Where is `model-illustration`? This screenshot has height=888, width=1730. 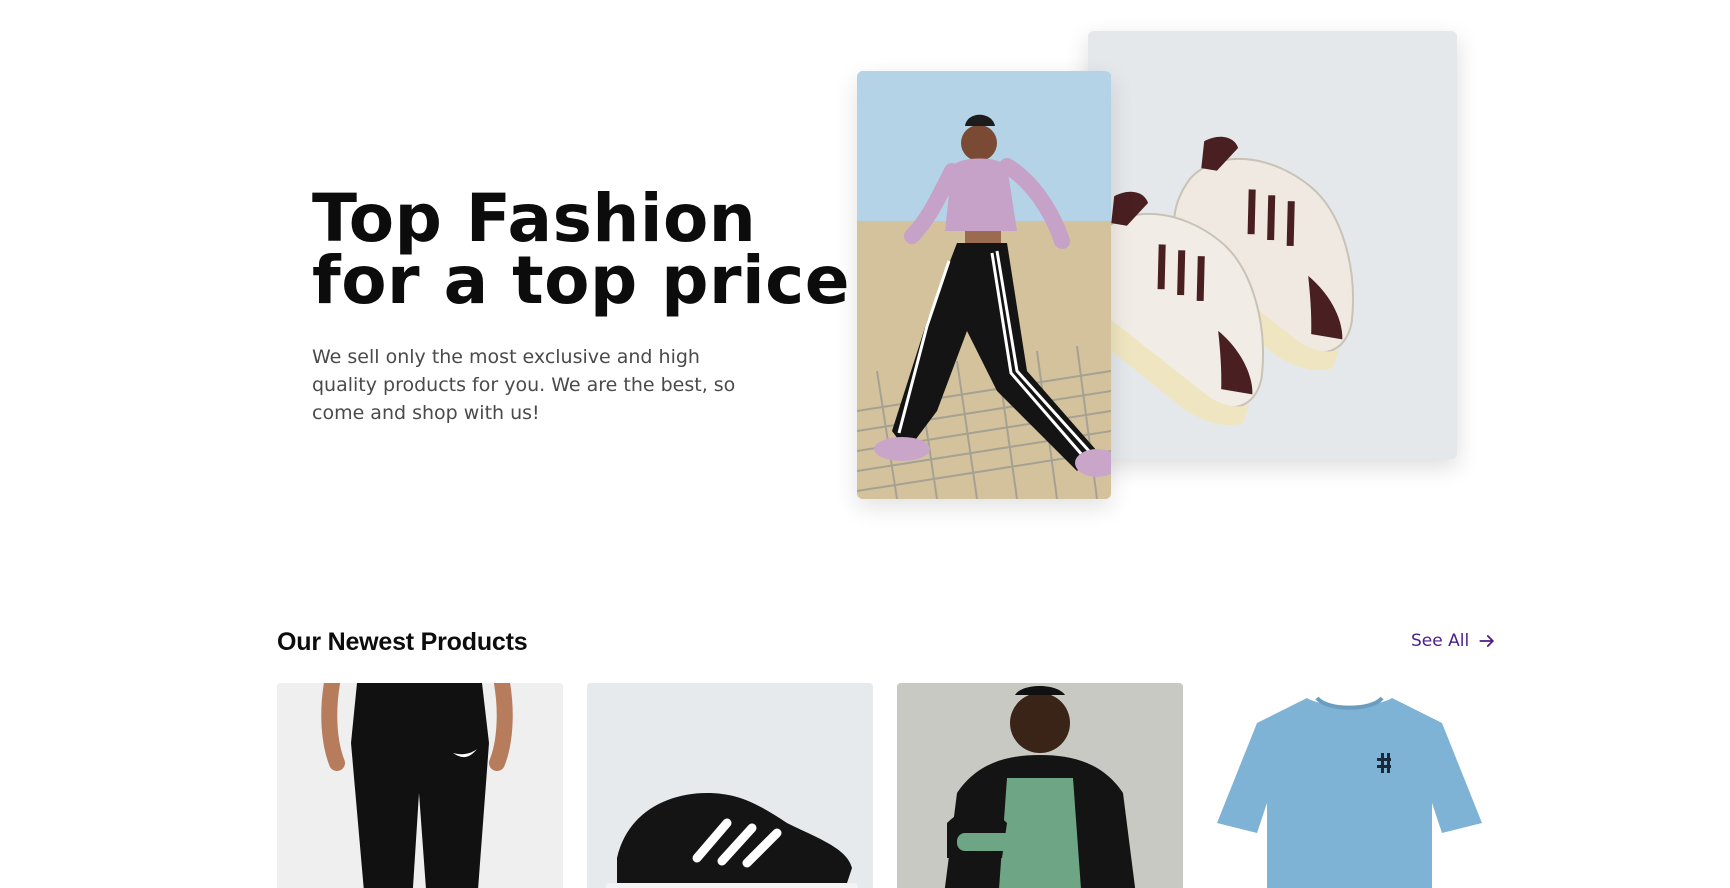 model-illustration is located at coordinates (984, 285).